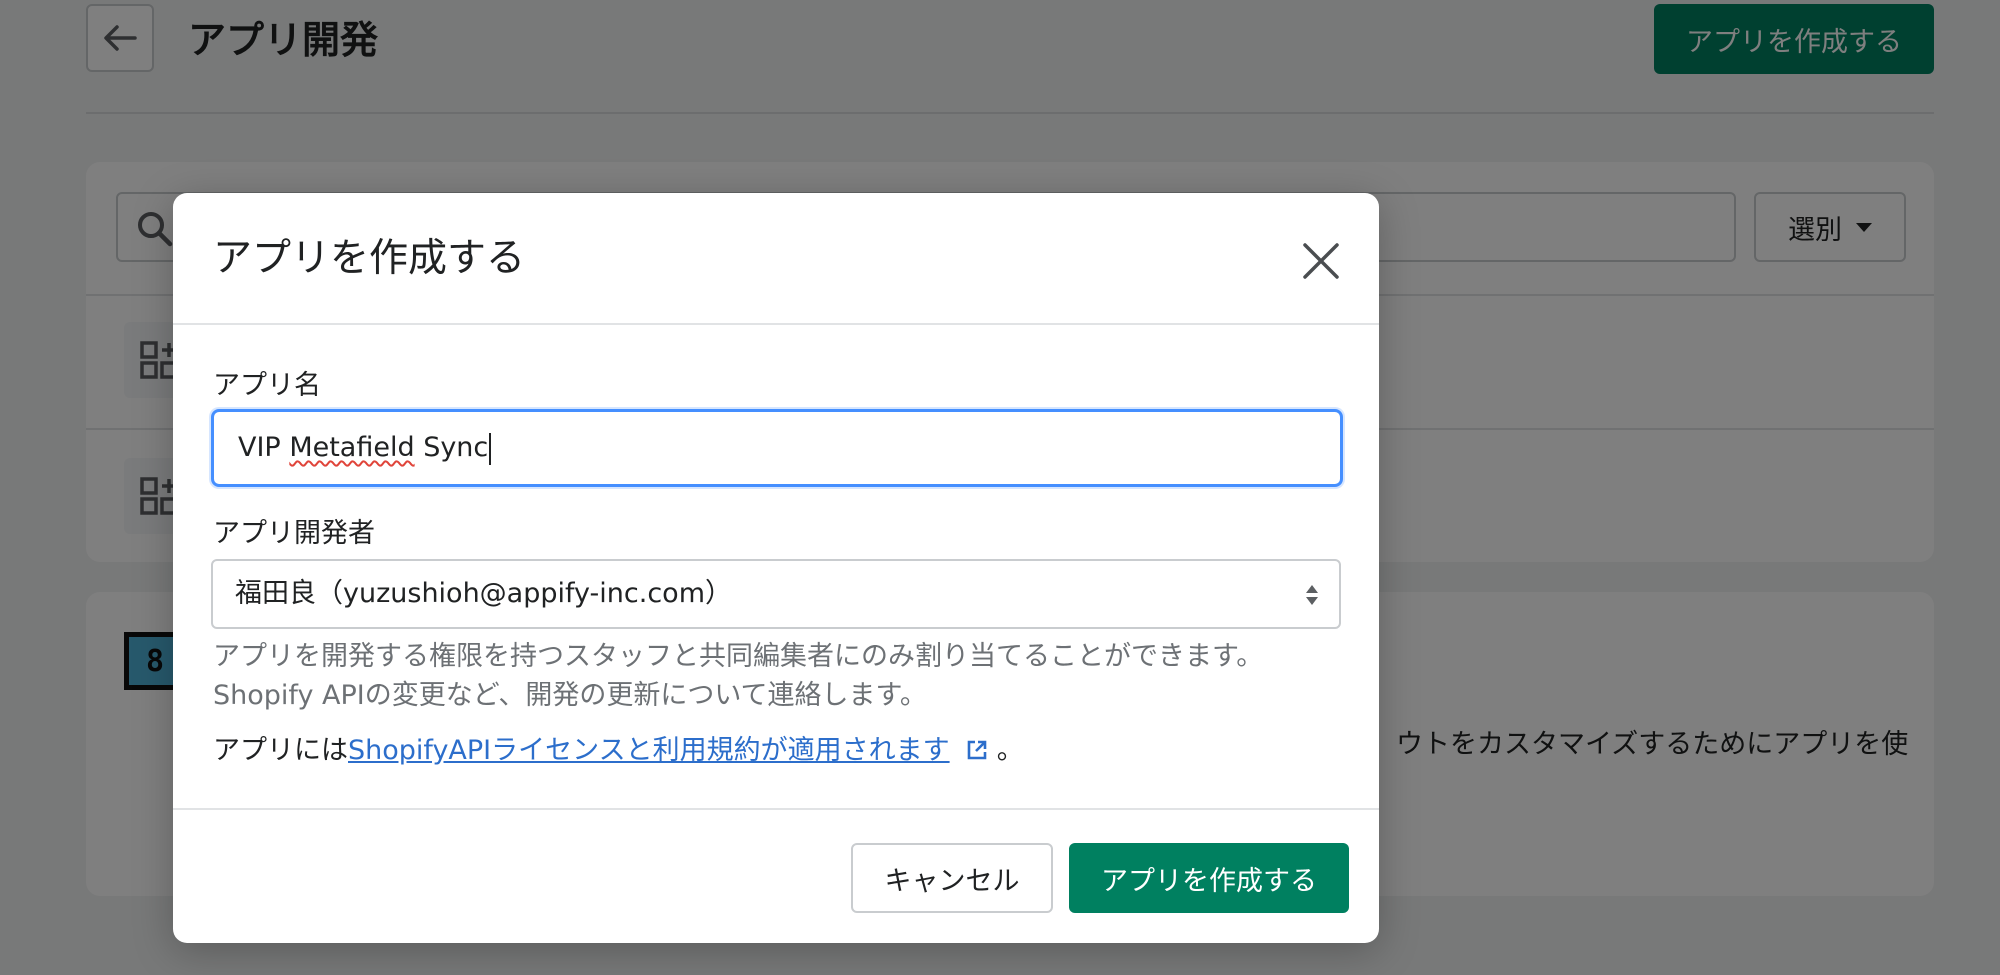 The image size is (2000, 975). I want to click on license-suffix: 。, so click(1010, 750).